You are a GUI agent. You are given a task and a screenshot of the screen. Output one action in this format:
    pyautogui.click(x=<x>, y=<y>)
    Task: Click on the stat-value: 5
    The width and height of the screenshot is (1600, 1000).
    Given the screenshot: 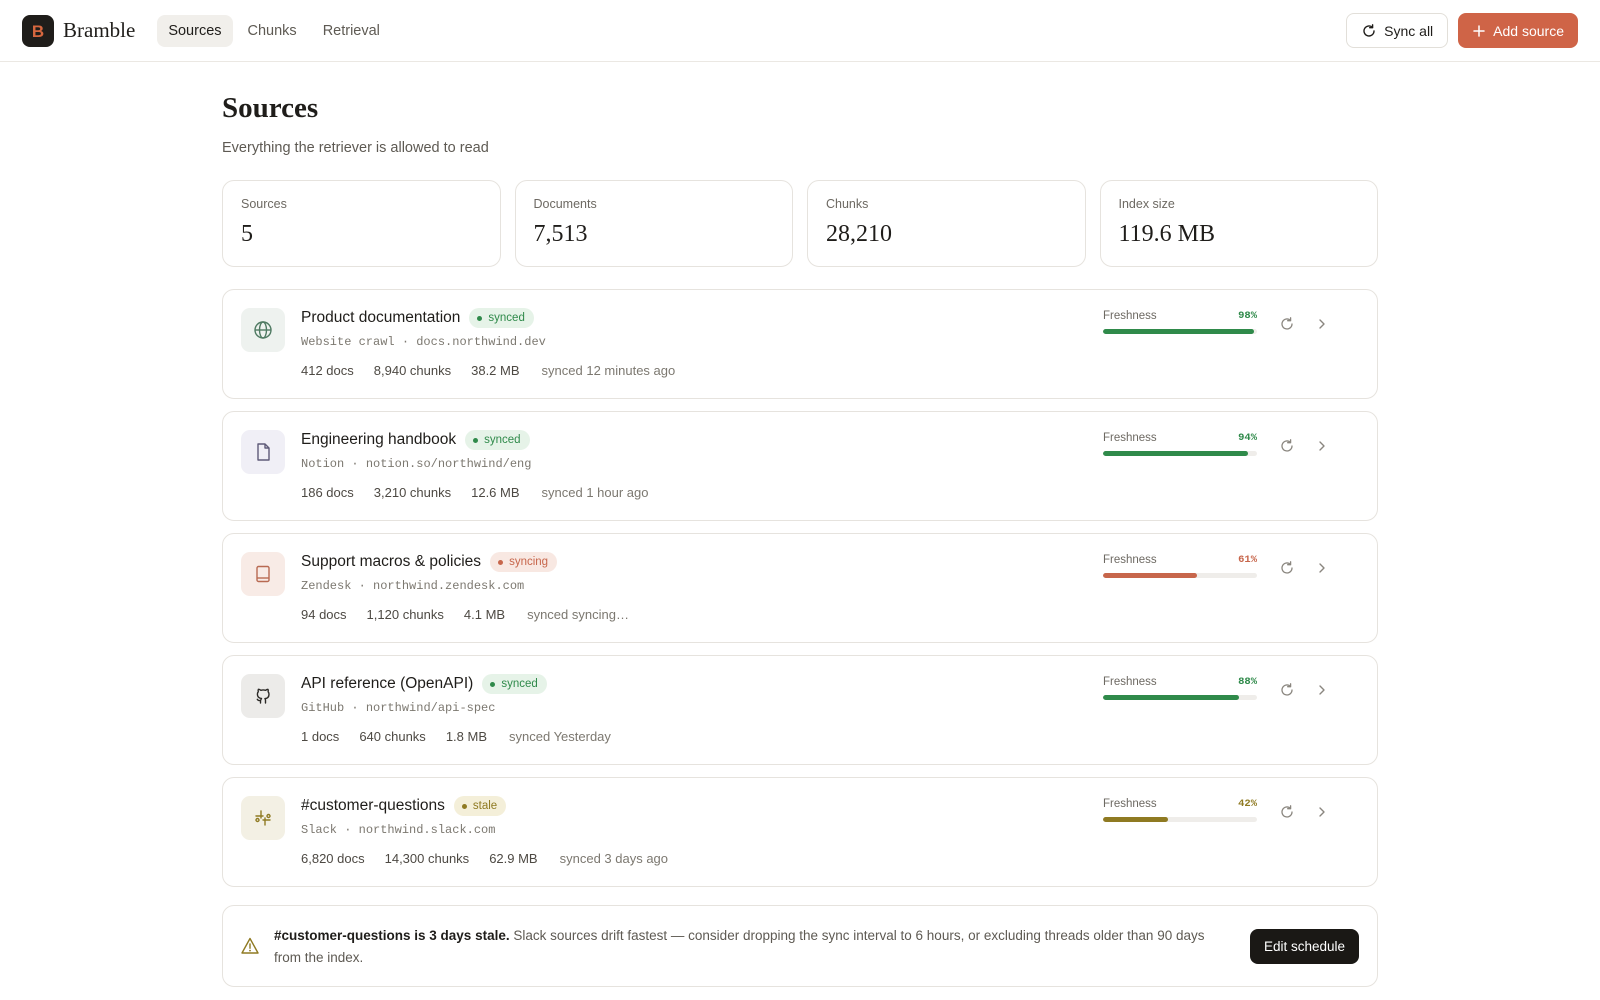 What is the action you would take?
    pyautogui.click(x=247, y=234)
    